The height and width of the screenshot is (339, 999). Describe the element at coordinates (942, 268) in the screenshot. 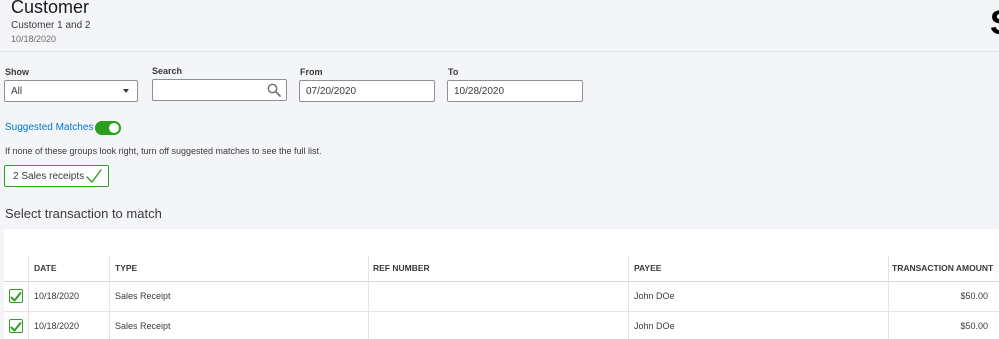

I see `column-header-transaction-amount: TRANSACTION AMOUNT` at that location.